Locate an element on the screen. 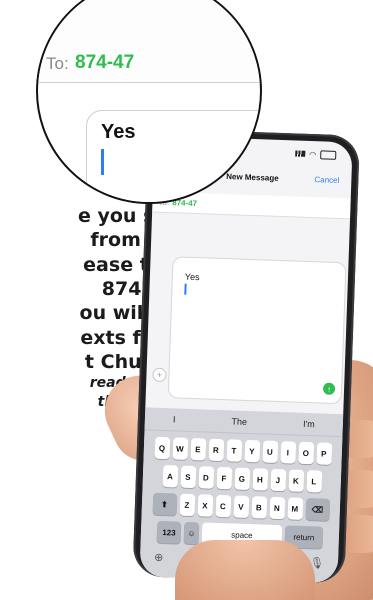  add-attachment-button: + is located at coordinates (159, 375).